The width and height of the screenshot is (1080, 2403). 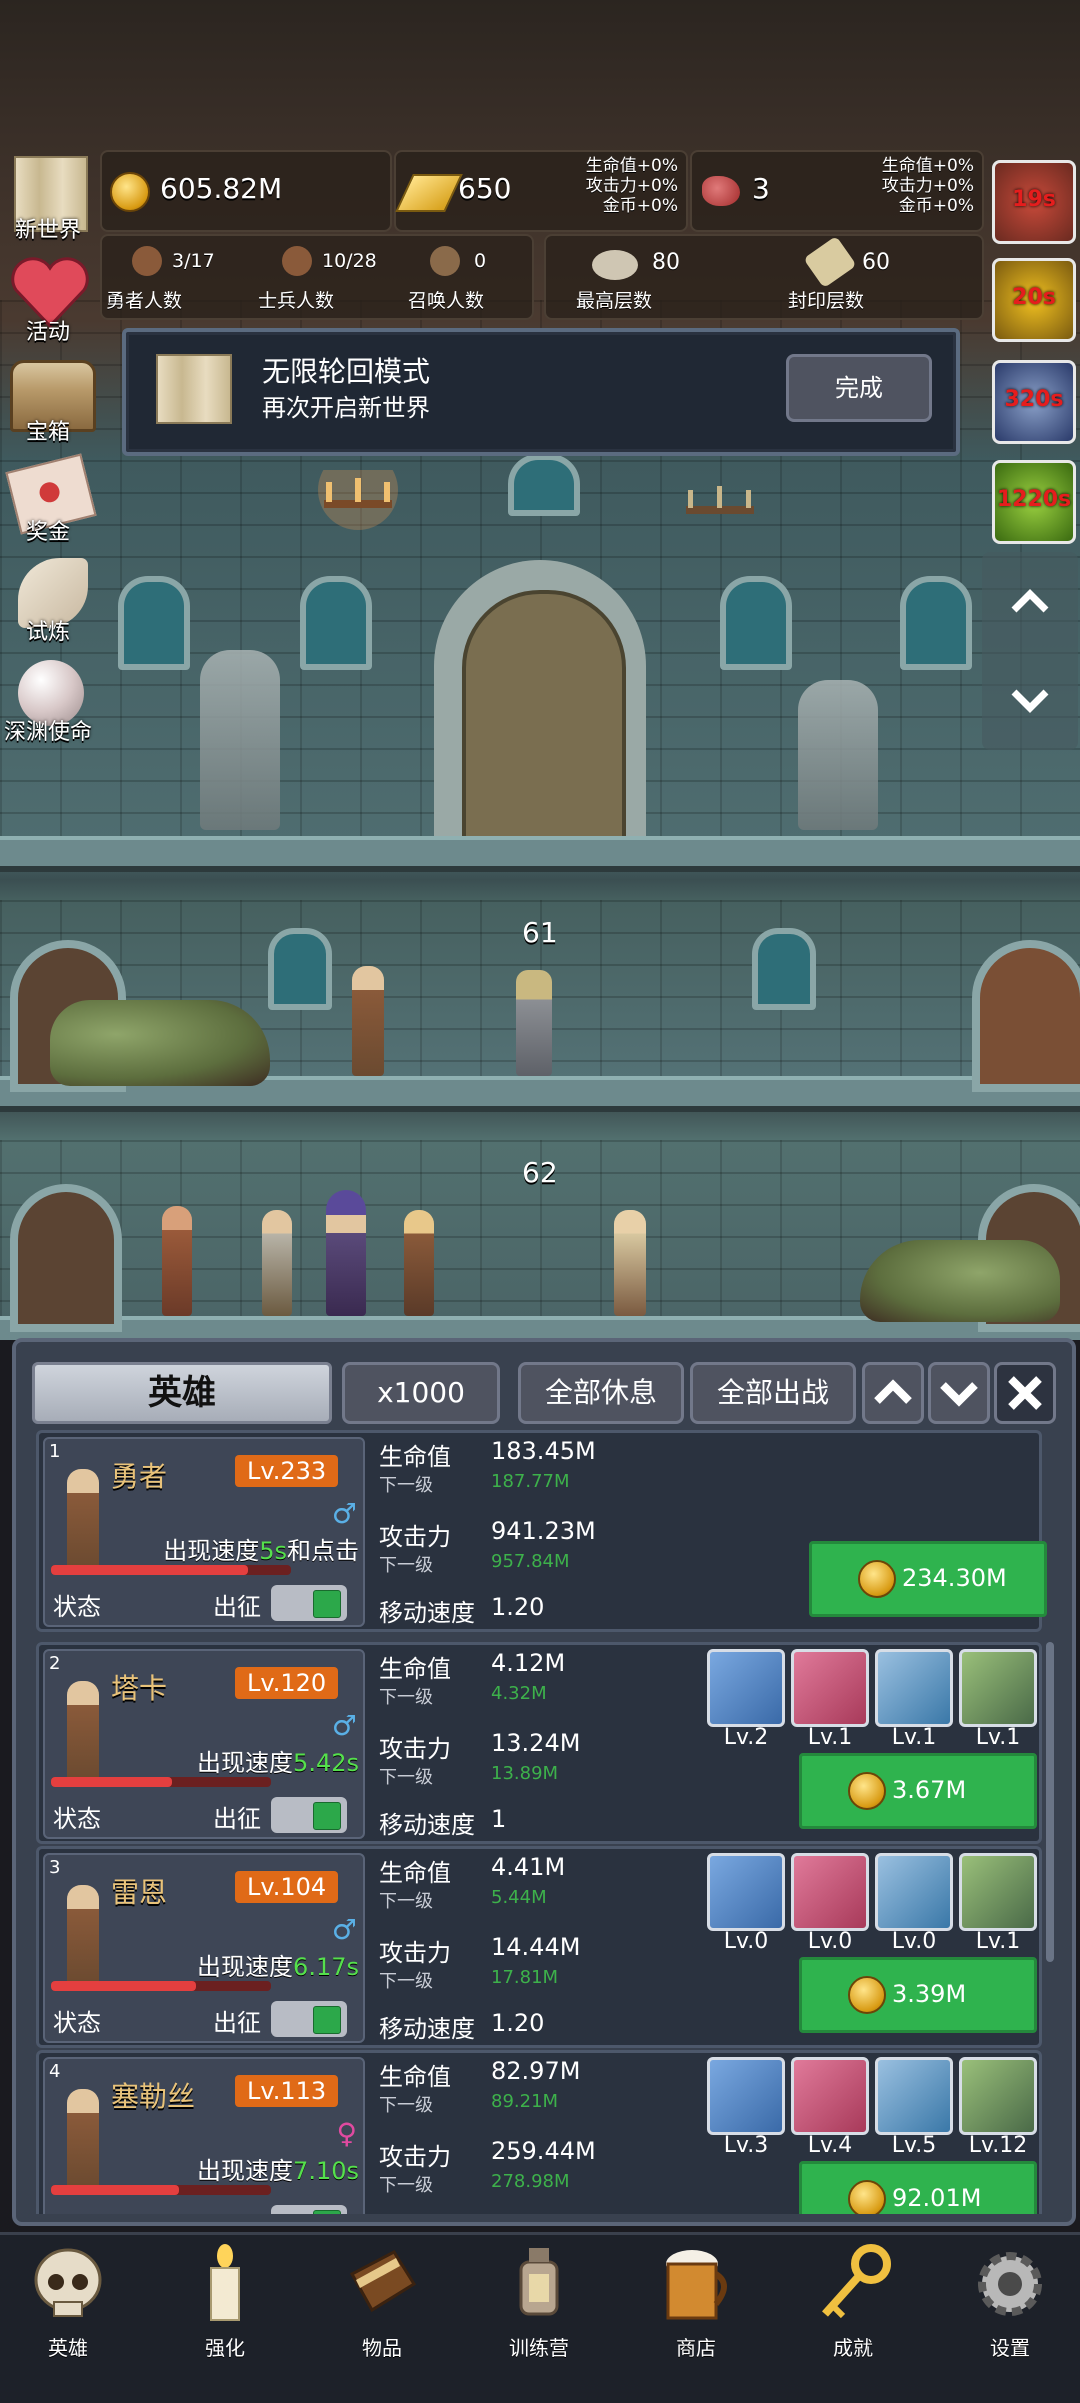 What do you see at coordinates (696, 2284) in the screenshot?
I see `beer-mug-icon` at bounding box center [696, 2284].